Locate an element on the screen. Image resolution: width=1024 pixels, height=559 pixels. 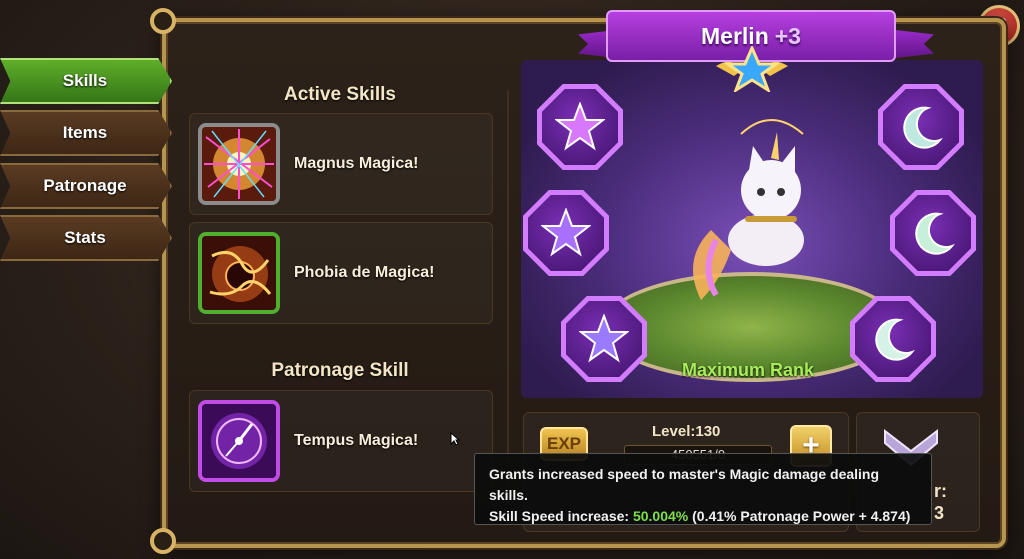
skill-row-magnus-magica: Magnus Magica! is located at coordinates (341, 164).